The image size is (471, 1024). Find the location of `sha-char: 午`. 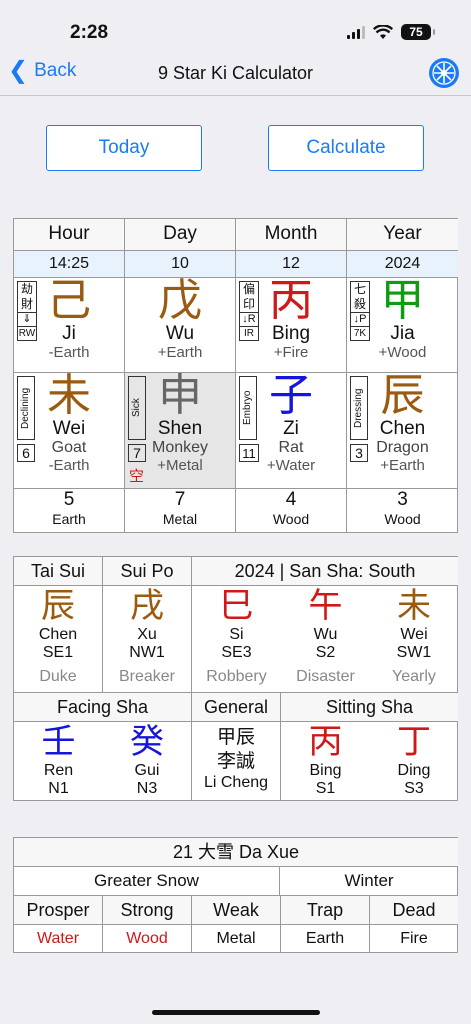

sha-char: 午 is located at coordinates (325, 606).